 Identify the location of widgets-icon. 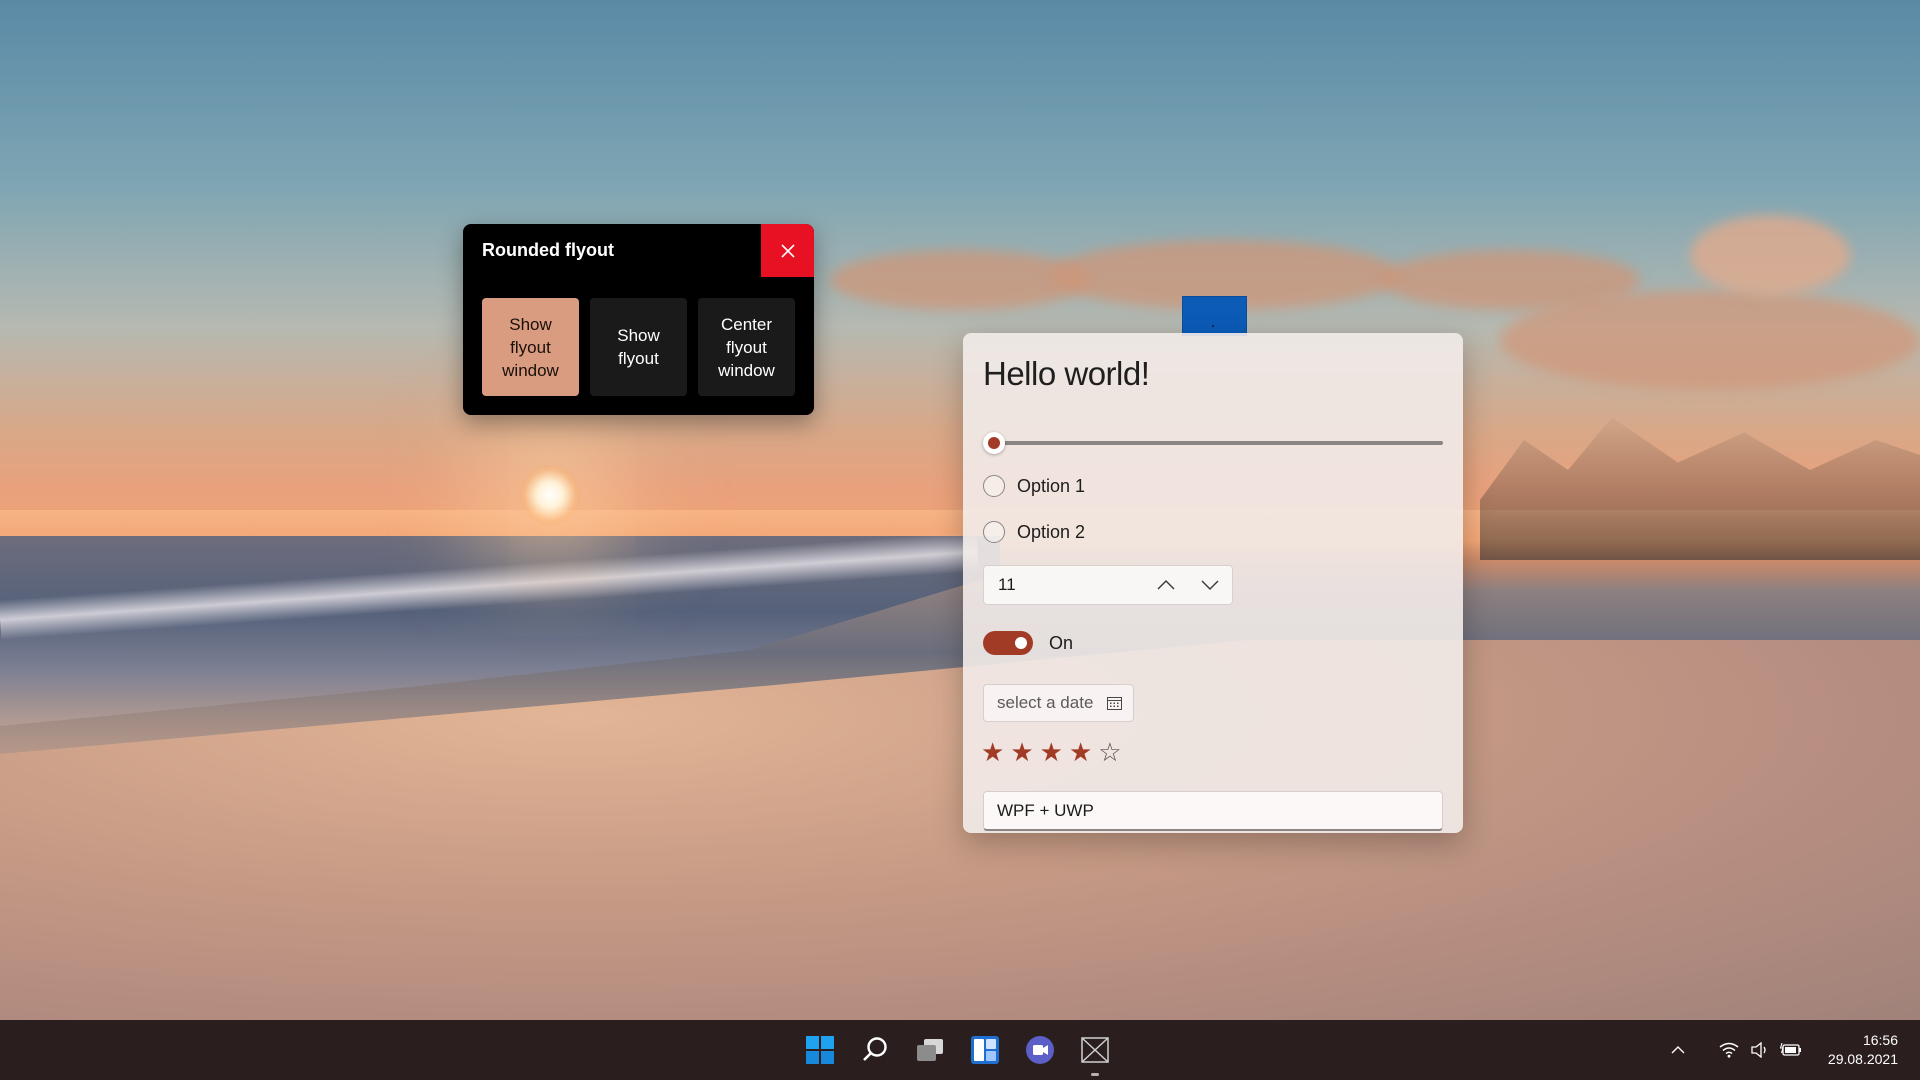
(985, 1050).